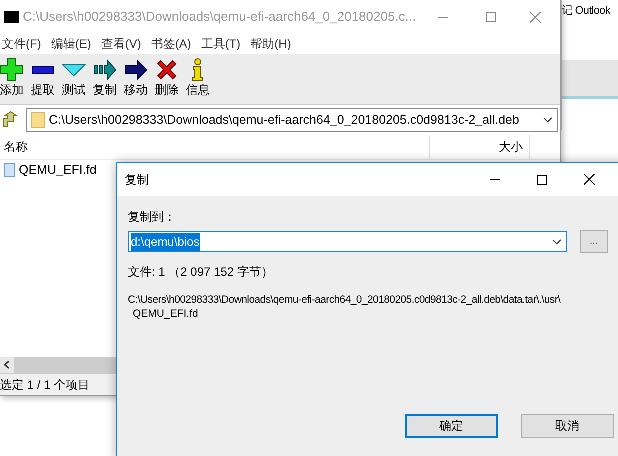  I want to click on file-info: 文件: 1 （2 097 152 字节）, so click(201, 272).